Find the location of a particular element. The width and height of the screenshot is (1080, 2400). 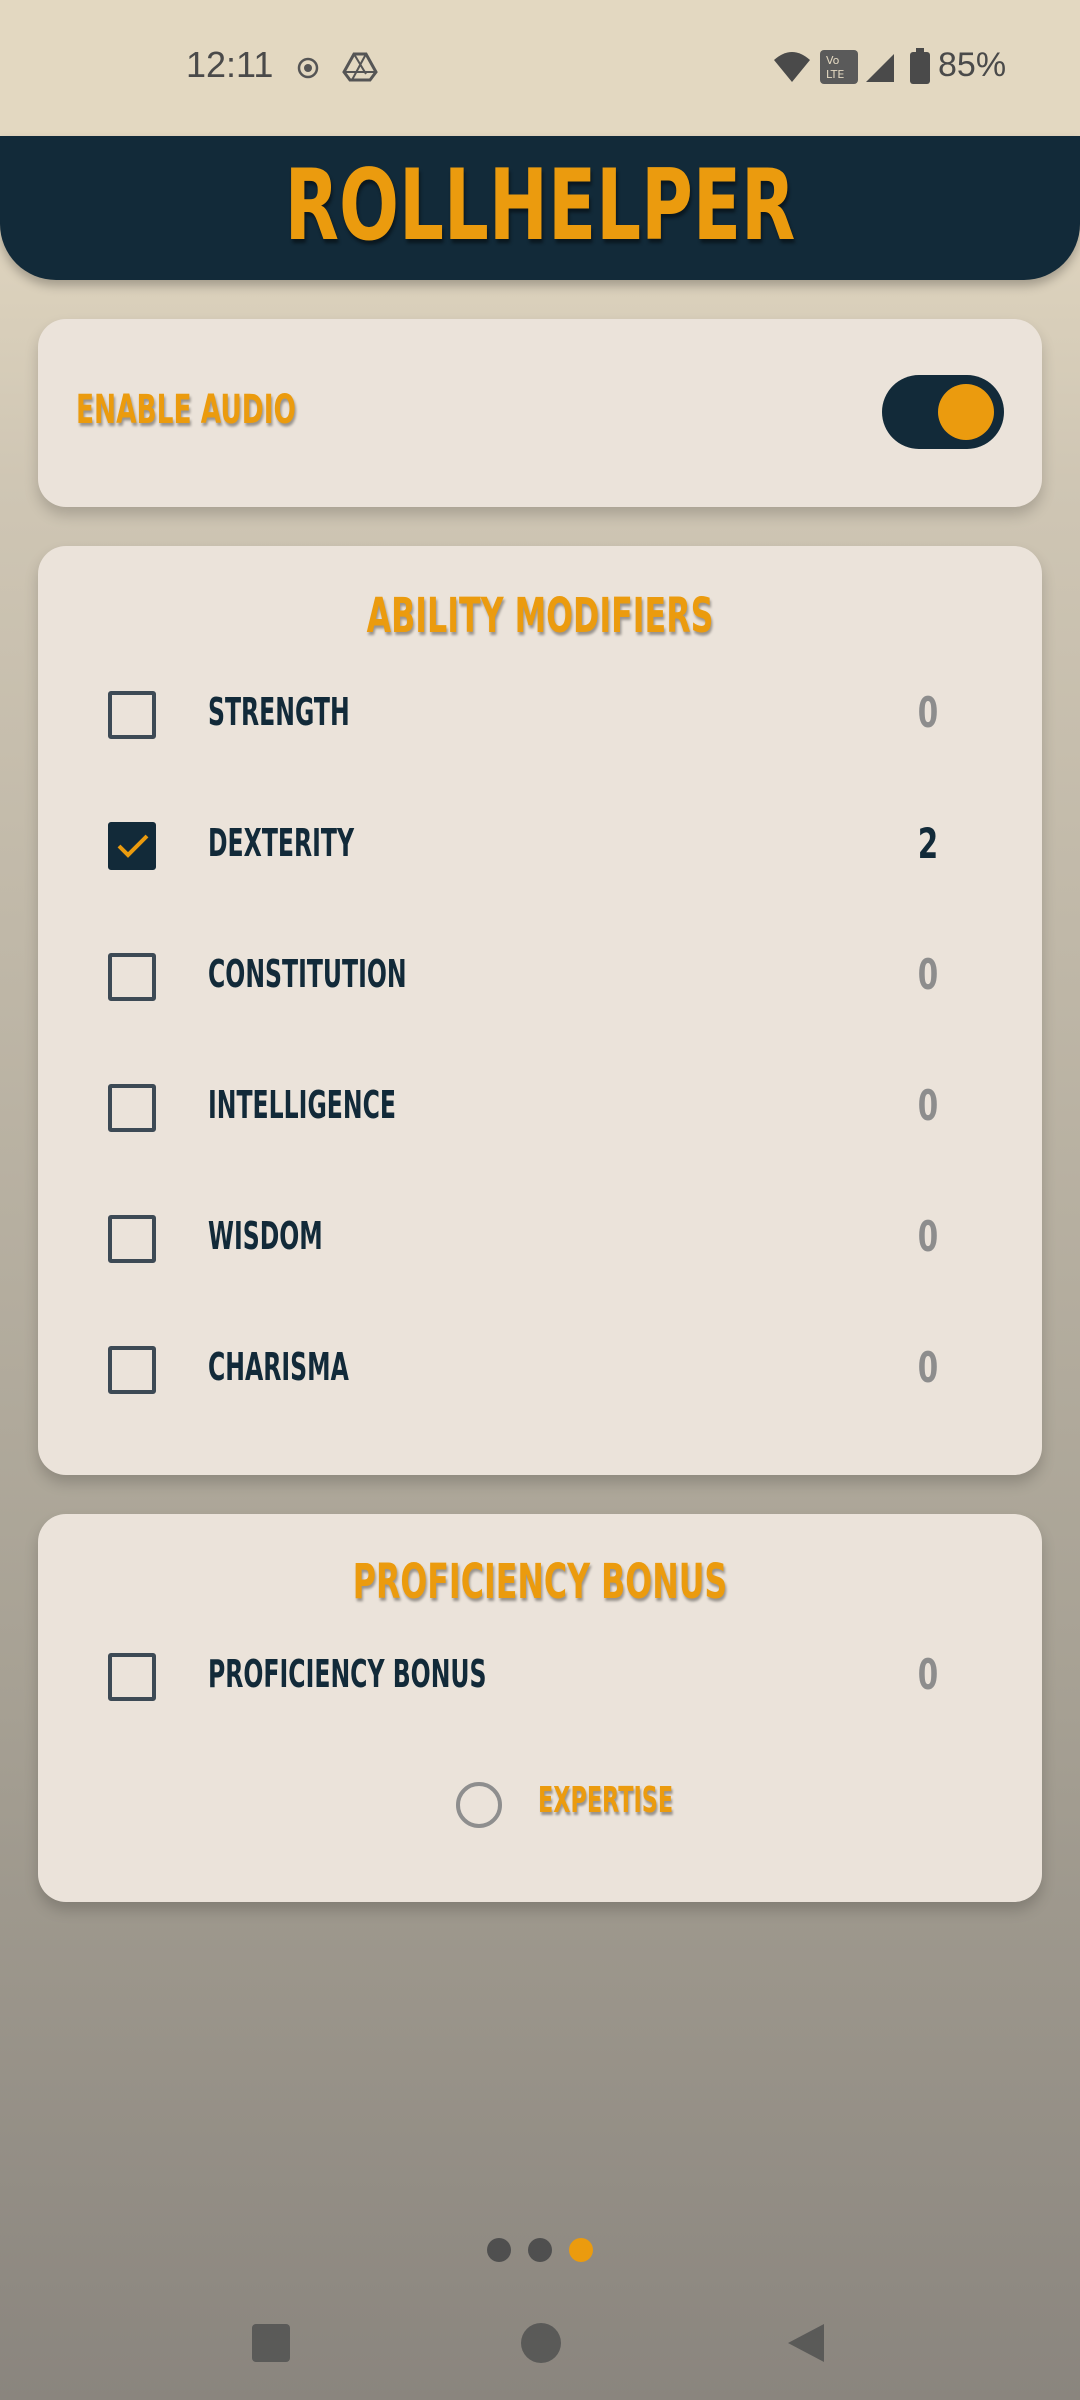

dexterity-checkbox is located at coordinates (132, 846).